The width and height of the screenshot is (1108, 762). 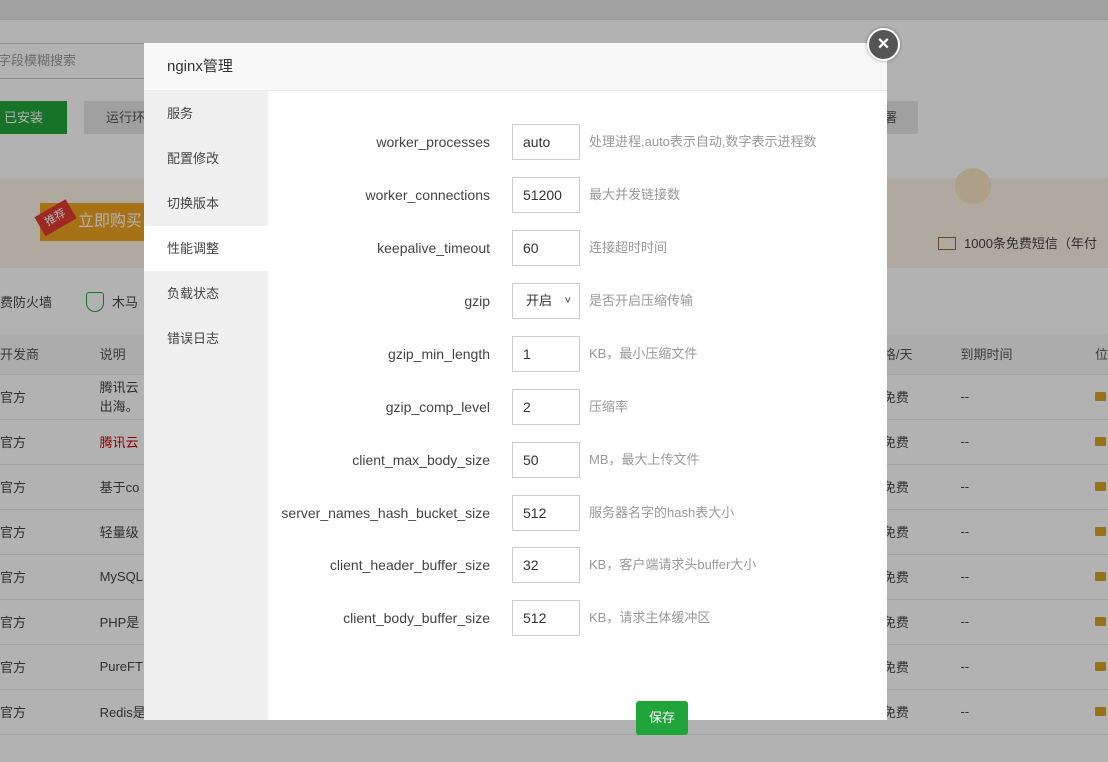 What do you see at coordinates (546, 460) in the screenshot?
I see `field-input: 50` at bounding box center [546, 460].